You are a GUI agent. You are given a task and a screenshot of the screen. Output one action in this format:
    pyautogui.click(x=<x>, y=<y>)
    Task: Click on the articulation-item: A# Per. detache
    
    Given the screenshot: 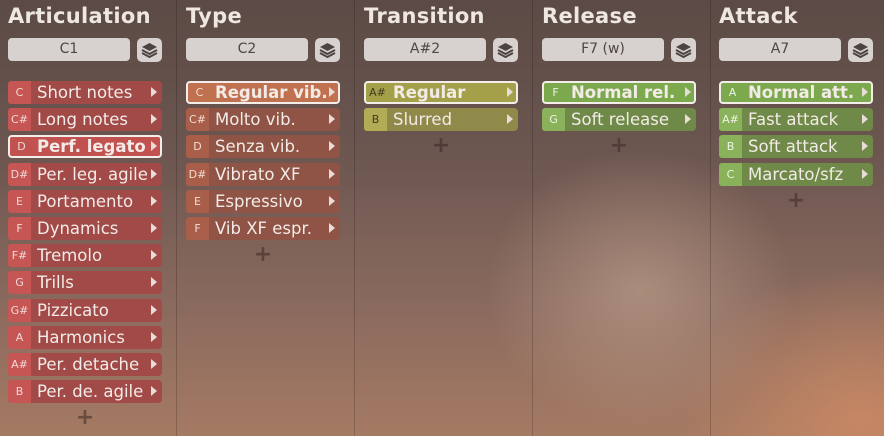 What is the action you would take?
    pyautogui.click(x=85, y=364)
    